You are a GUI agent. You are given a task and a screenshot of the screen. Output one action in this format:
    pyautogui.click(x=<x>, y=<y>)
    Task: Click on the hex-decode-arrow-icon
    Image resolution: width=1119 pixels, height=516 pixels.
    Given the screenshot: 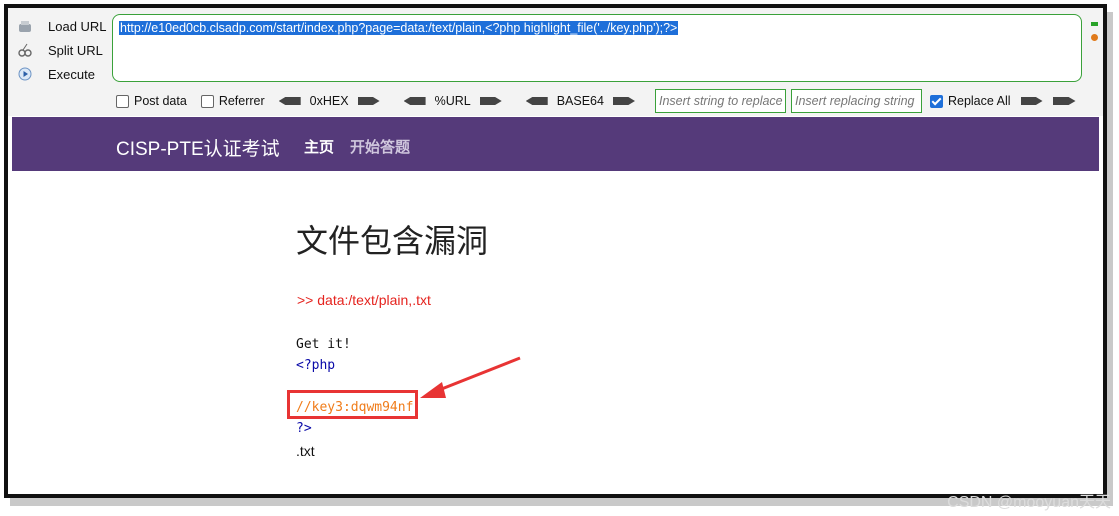 What is the action you would take?
    pyautogui.click(x=289, y=101)
    